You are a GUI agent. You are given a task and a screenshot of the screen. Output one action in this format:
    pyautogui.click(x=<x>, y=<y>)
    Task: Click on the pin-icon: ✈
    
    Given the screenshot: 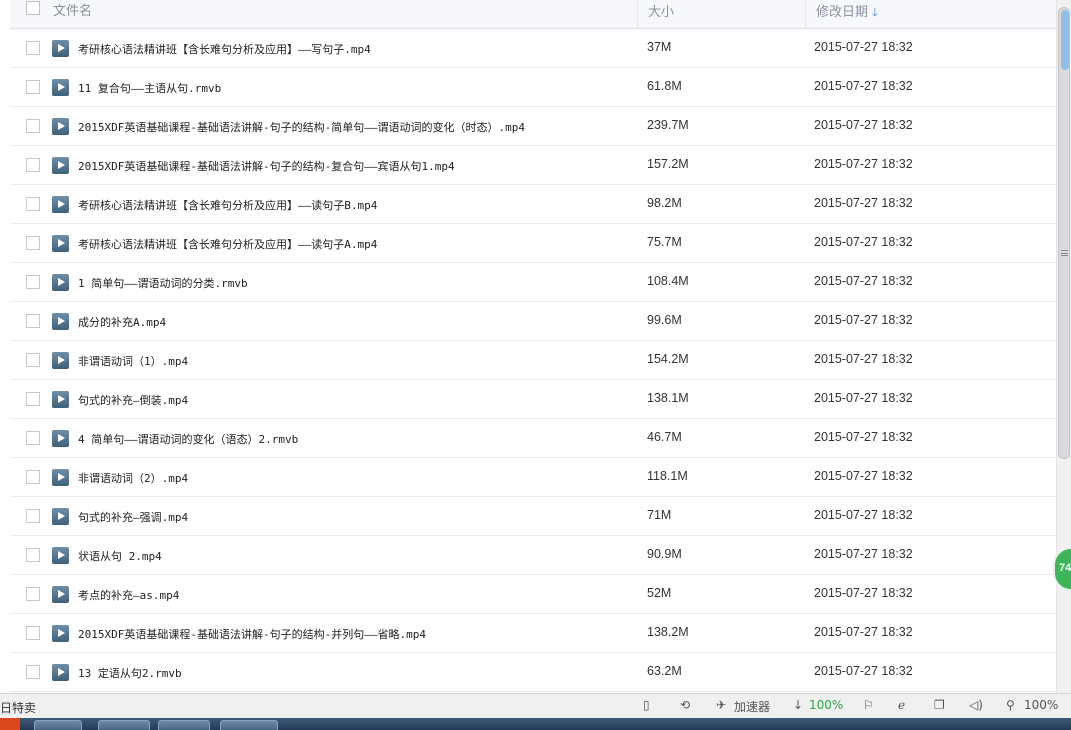 What is the action you would take?
    pyautogui.click(x=721, y=705)
    